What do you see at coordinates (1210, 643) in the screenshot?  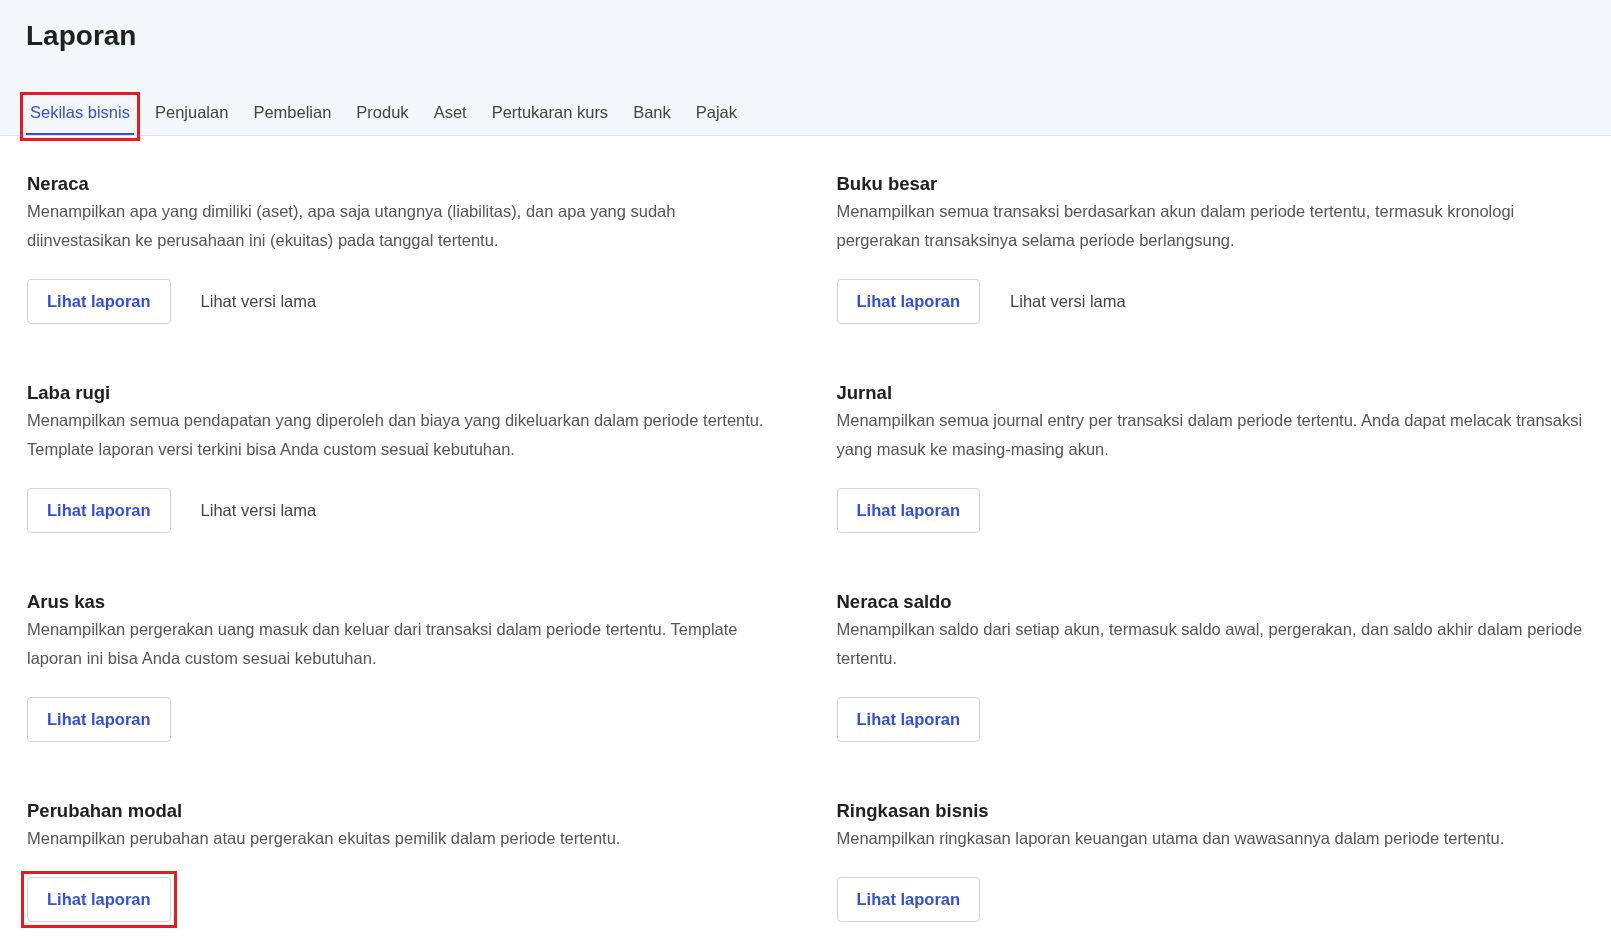 I see `report-description: Menampilkan saldo dari setiap akun, termasuk saldo awal, pergerakan, dan saldo akhir dalam periode tertentu.` at bounding box center [1210, 643].